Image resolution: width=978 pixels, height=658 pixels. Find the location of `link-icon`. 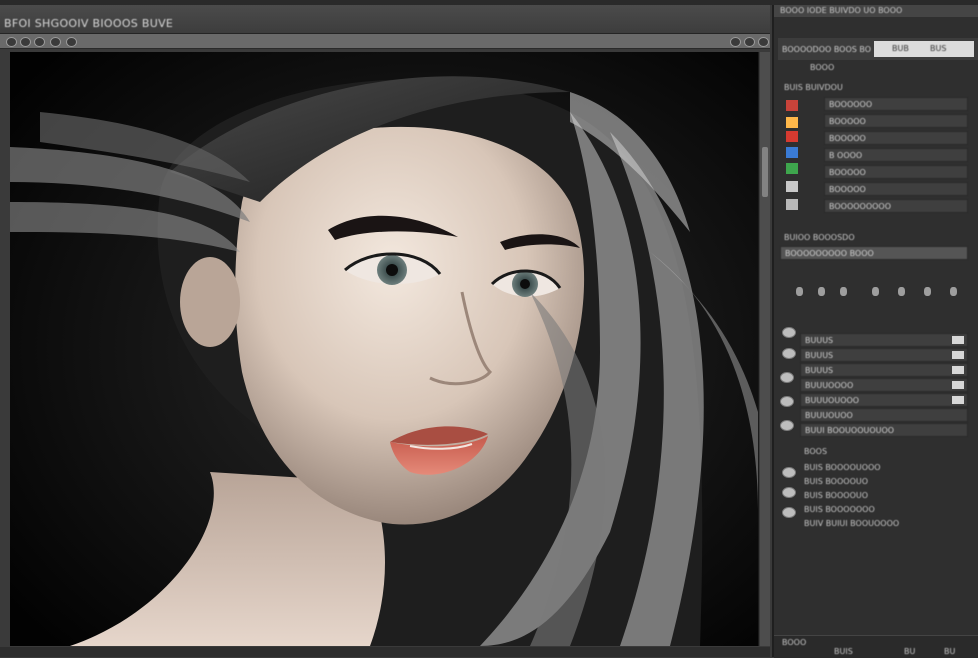

link-icon is located at coordinates (799, 291).